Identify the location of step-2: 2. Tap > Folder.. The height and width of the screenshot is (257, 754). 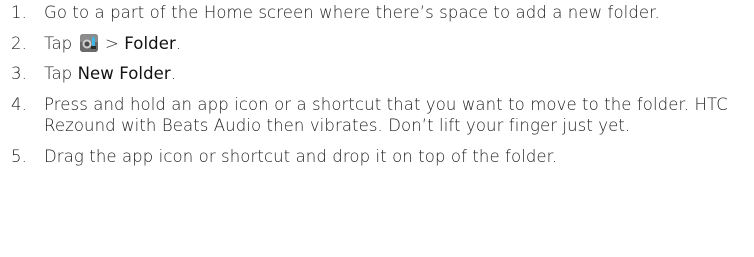
(377, 44).